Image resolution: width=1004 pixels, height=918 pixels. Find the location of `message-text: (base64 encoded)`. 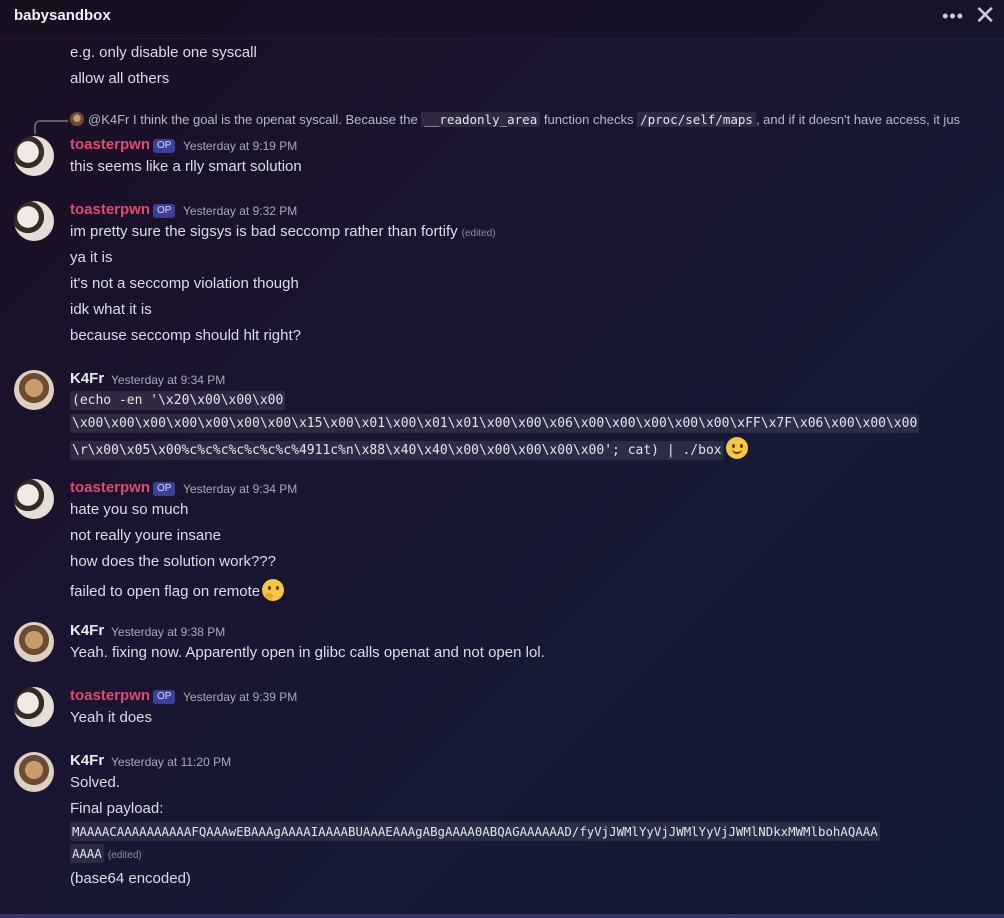

message-text: (base64 encoded) is located at coordinates (130, 878).